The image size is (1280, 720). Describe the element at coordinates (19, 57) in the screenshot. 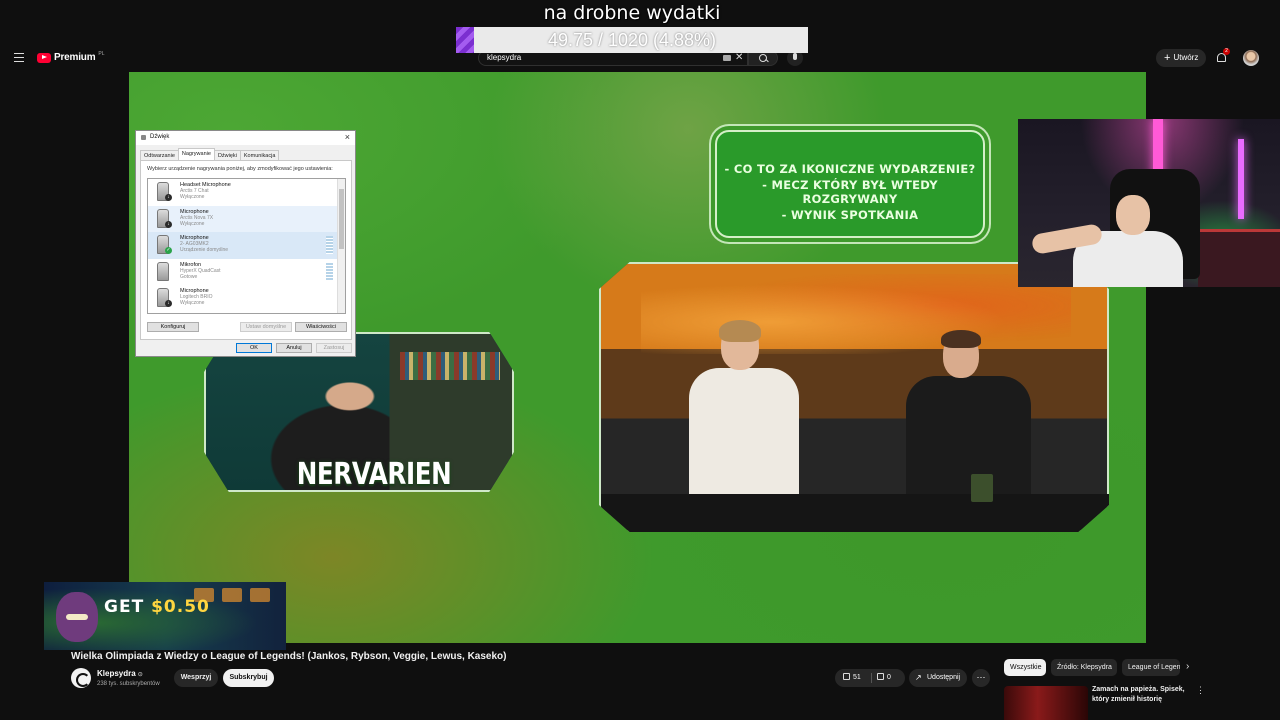

I see `menu-icon` at that location.